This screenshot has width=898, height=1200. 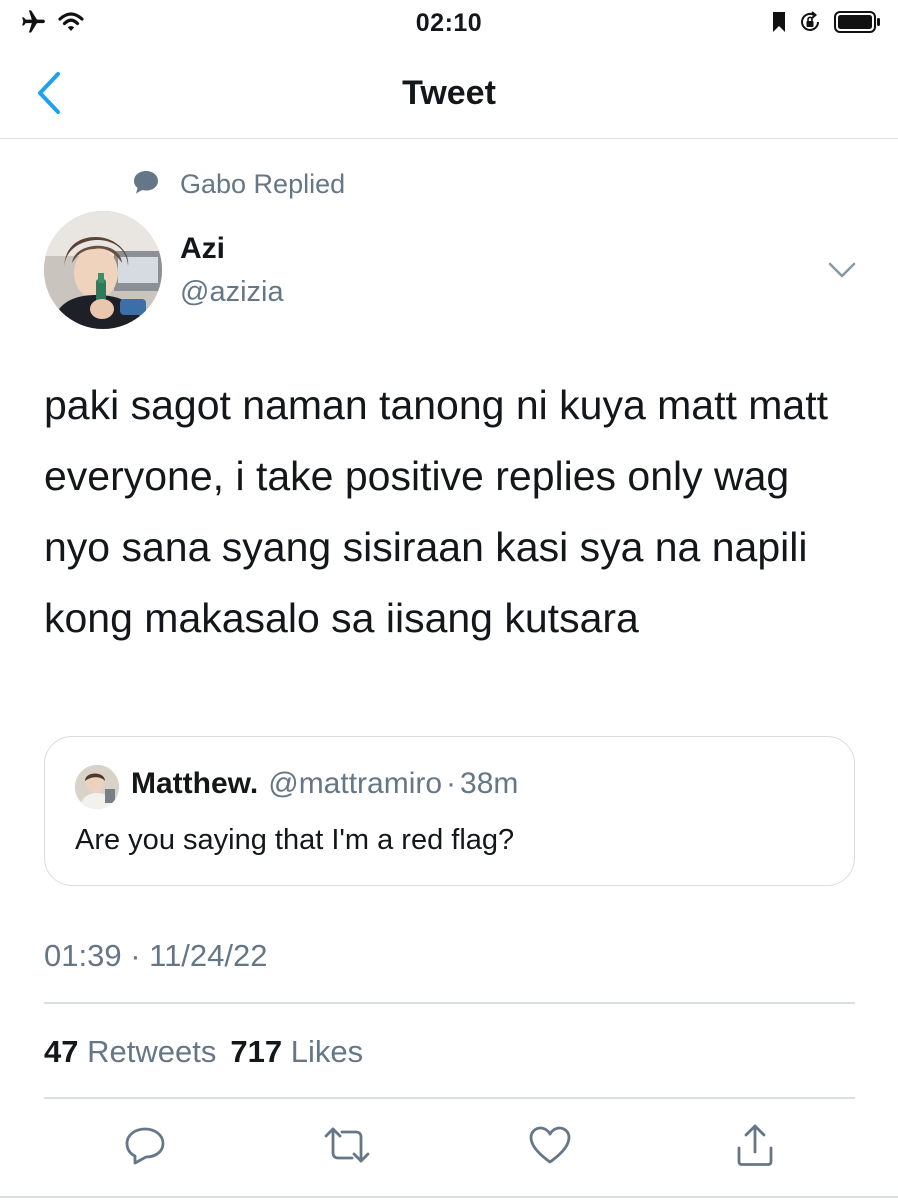 What do you see at coordinates (256, 1051) in the screenshot?
I see `likes-count: 717` at bounding box center [256, 1051].